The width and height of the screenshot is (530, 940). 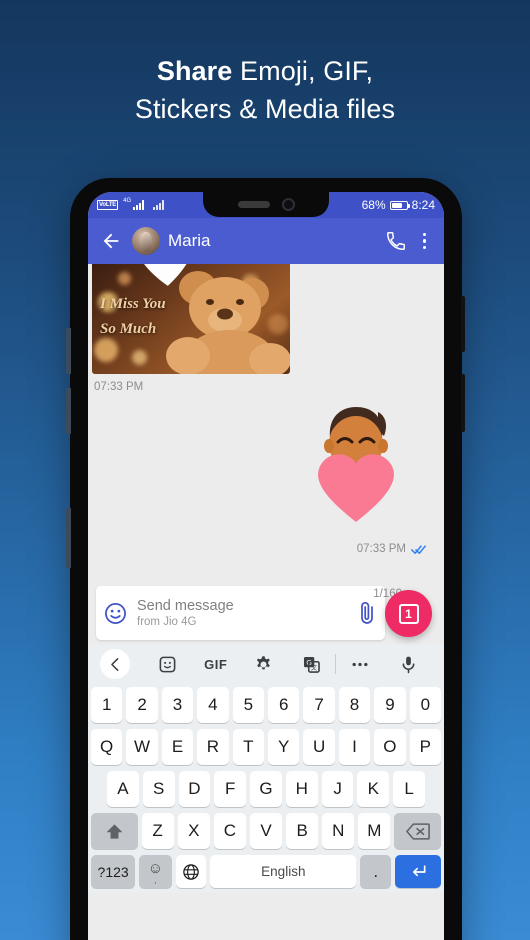 I want to click on key-4: 4, so click(x=213, y=705).